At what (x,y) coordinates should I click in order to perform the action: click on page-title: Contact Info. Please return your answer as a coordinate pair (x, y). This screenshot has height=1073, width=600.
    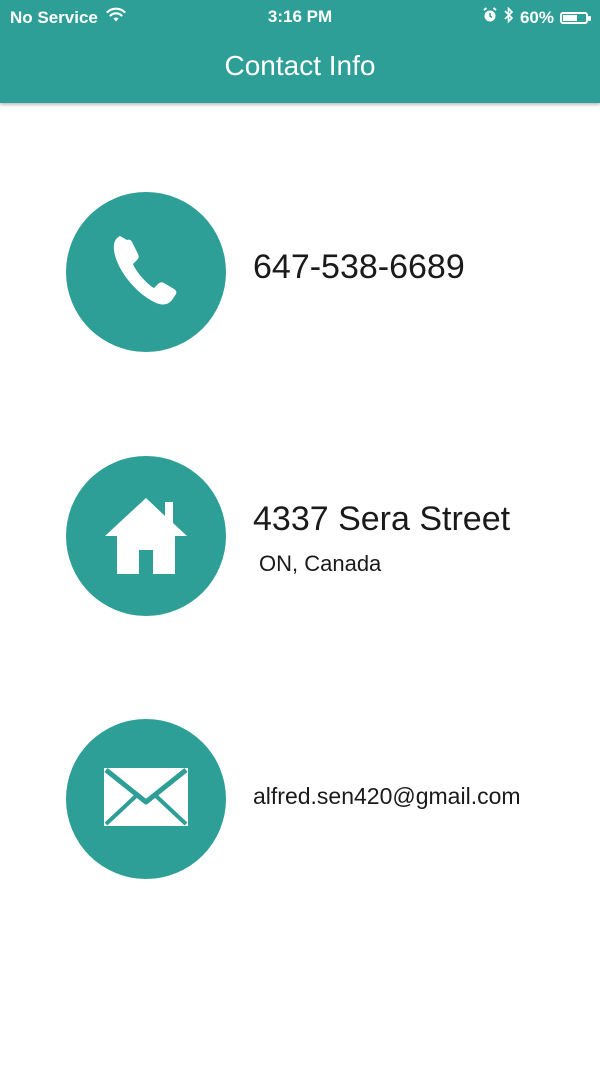
    Looking at the image, I should click on (300, 65).